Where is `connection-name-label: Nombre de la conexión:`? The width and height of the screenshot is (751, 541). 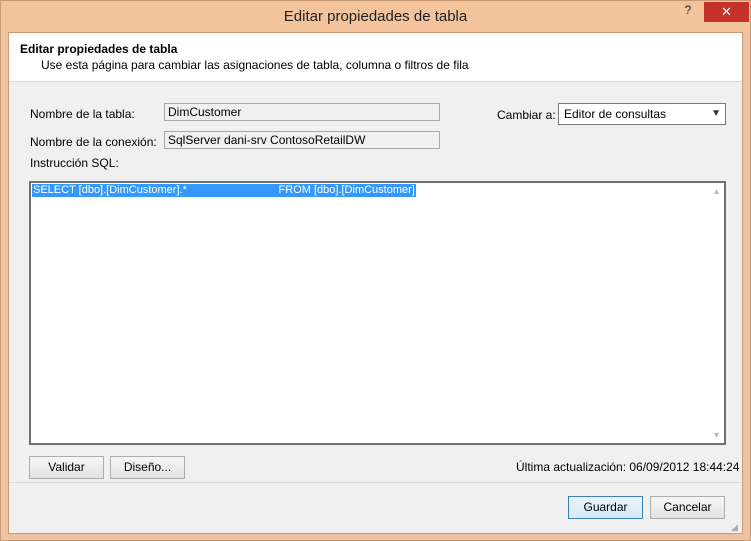 connection-name-label: Nombre de la conexión: is located at coordinates (93, 142).